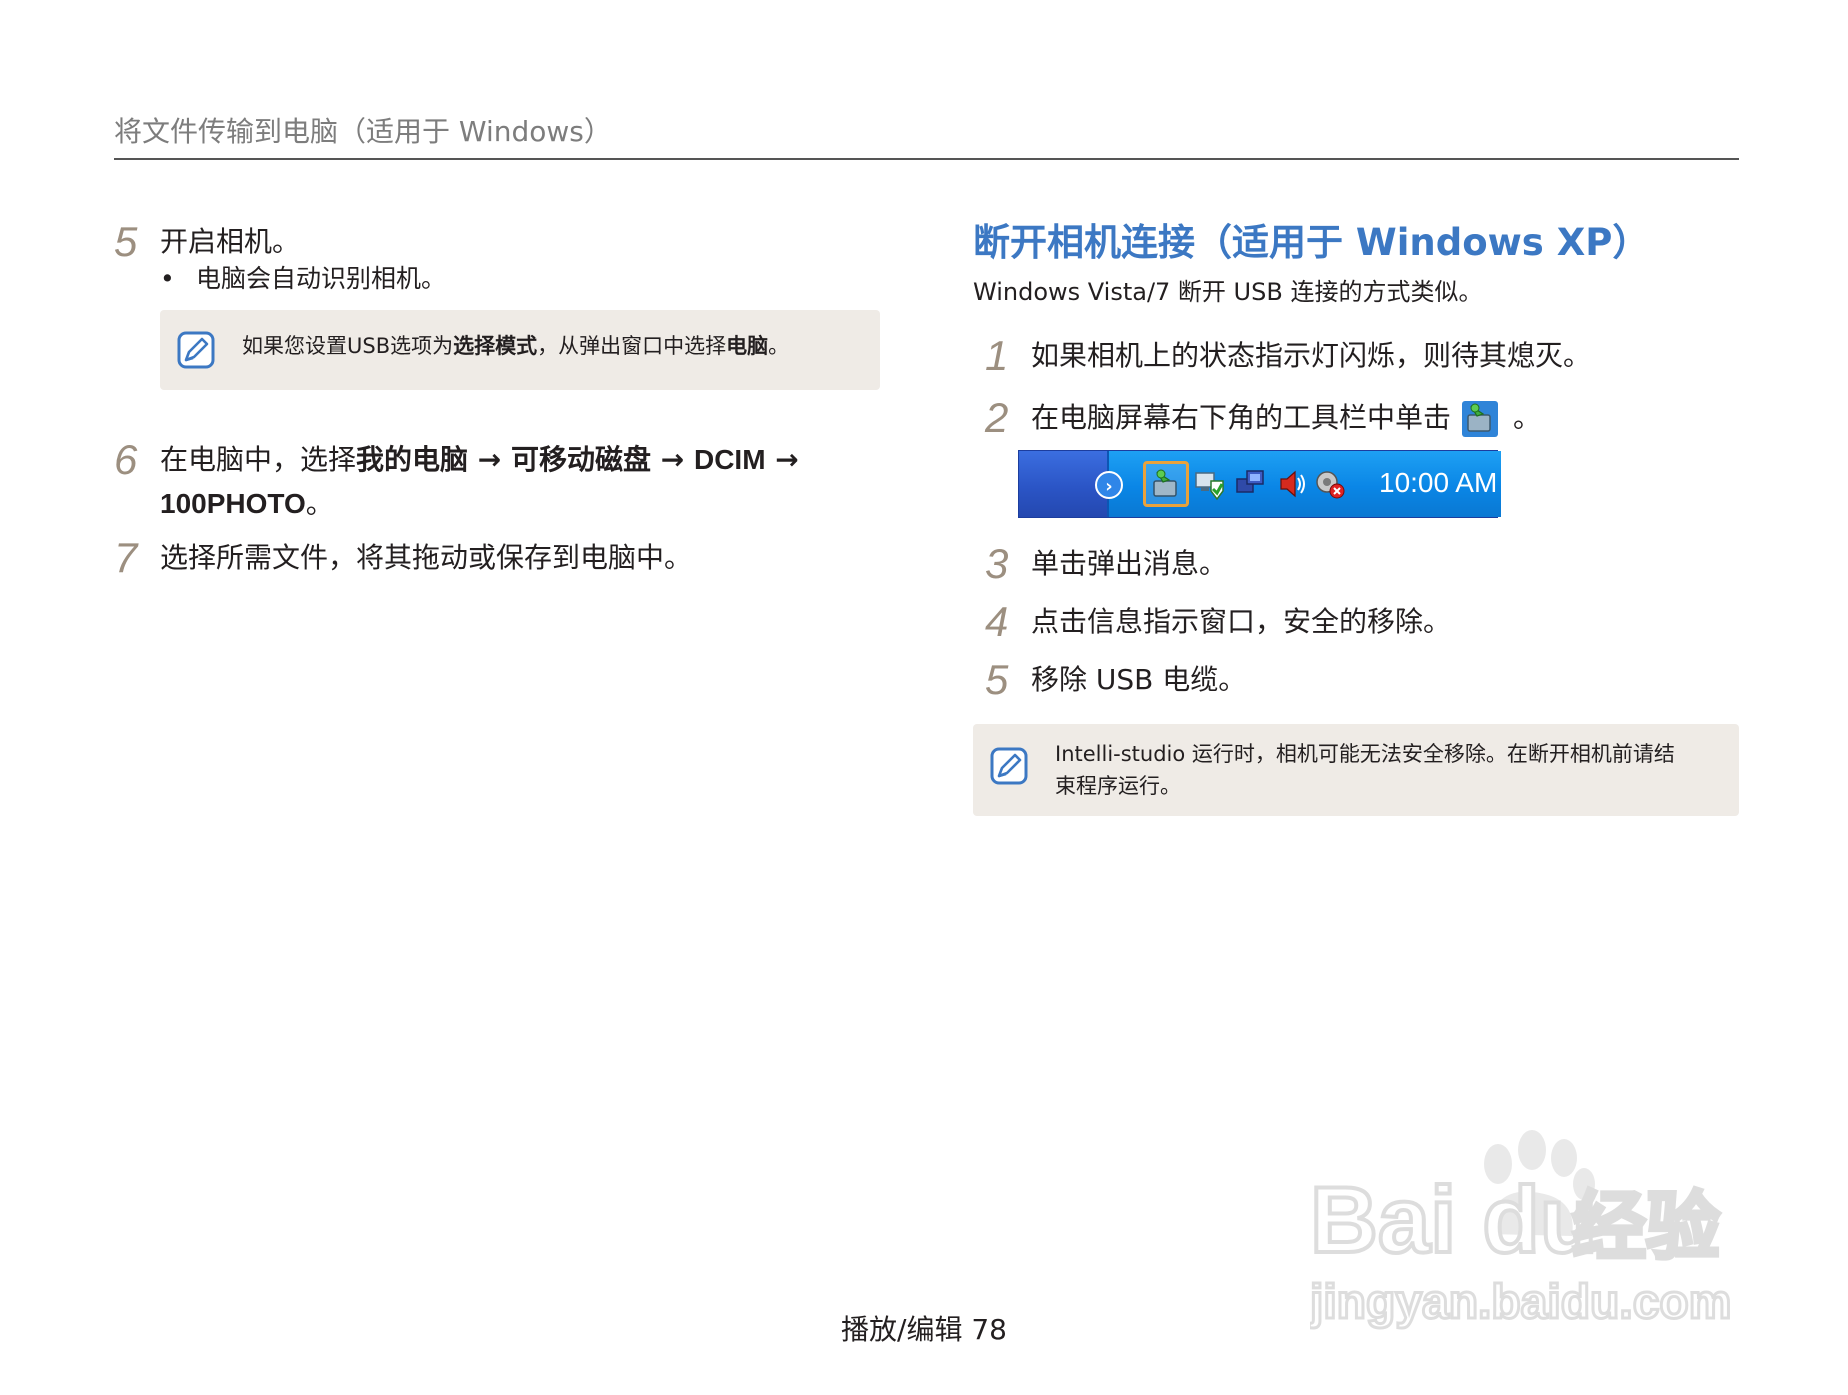  I want to click on system-tray: › 10:00 AM, so click(1298, 484).